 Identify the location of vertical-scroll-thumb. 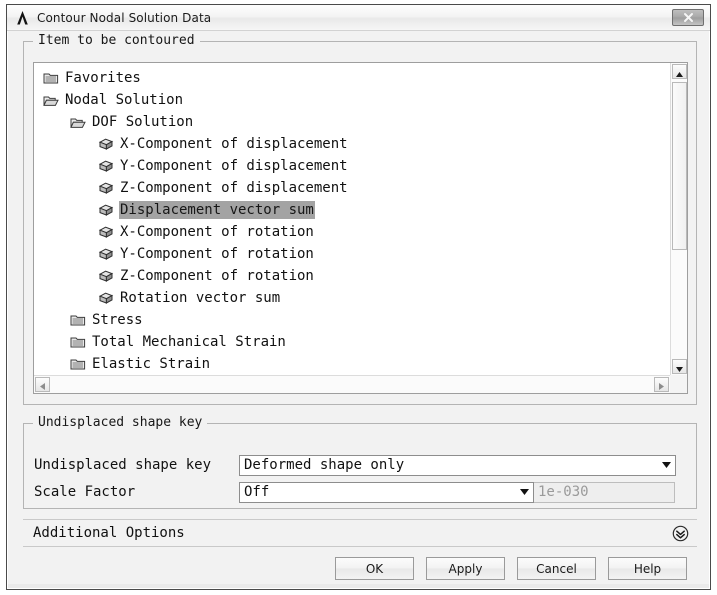
(679, 166).